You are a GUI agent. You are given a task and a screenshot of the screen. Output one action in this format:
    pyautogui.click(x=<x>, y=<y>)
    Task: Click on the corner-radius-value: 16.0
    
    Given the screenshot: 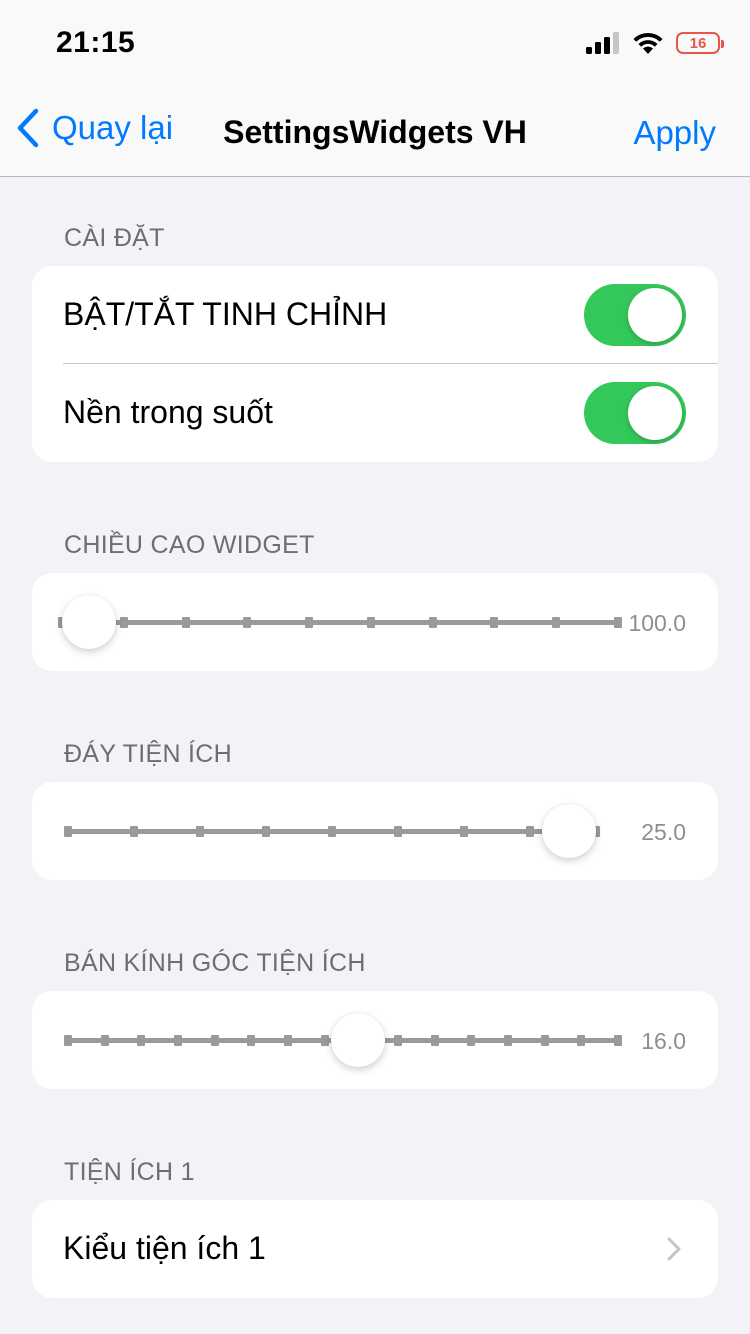 What is the action you would take?
    pyautogui.click(x=663, y=1041)
    